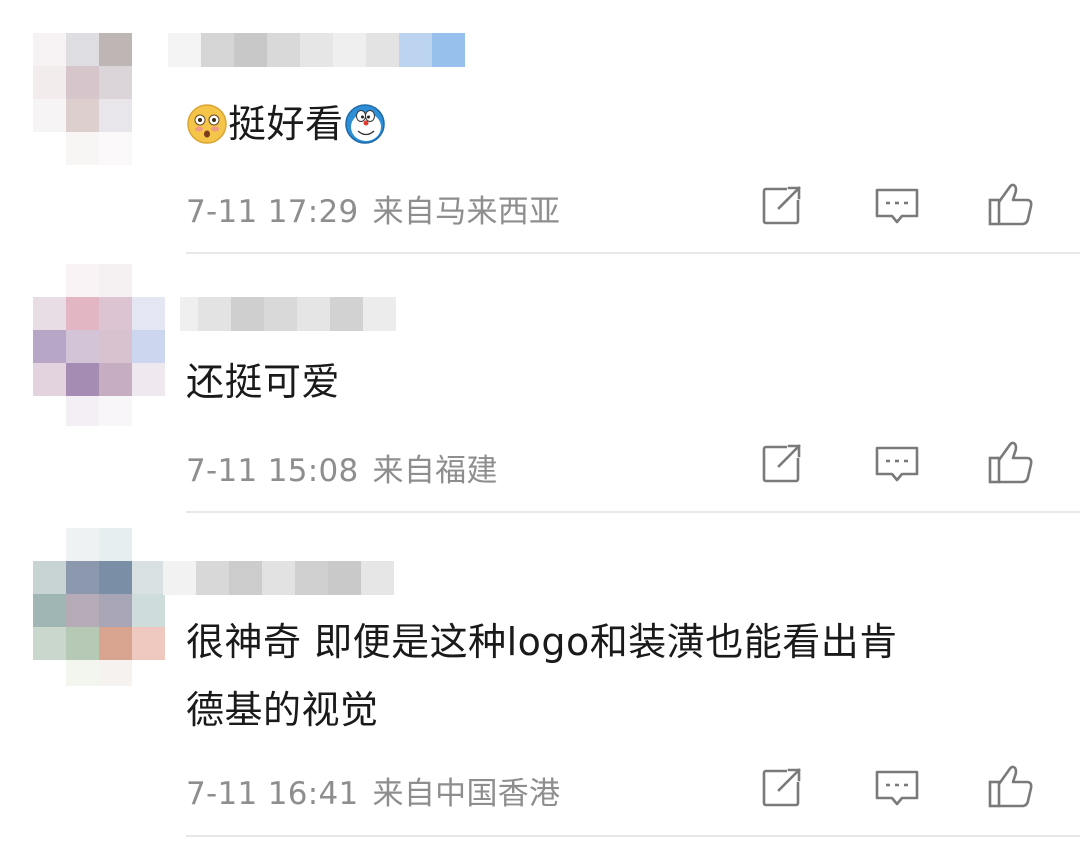 The width and height of the screenshot is (1080, 848). I want to click on comment-meta: 7-11 17:29 来自马来西亚, so click(373, 208).